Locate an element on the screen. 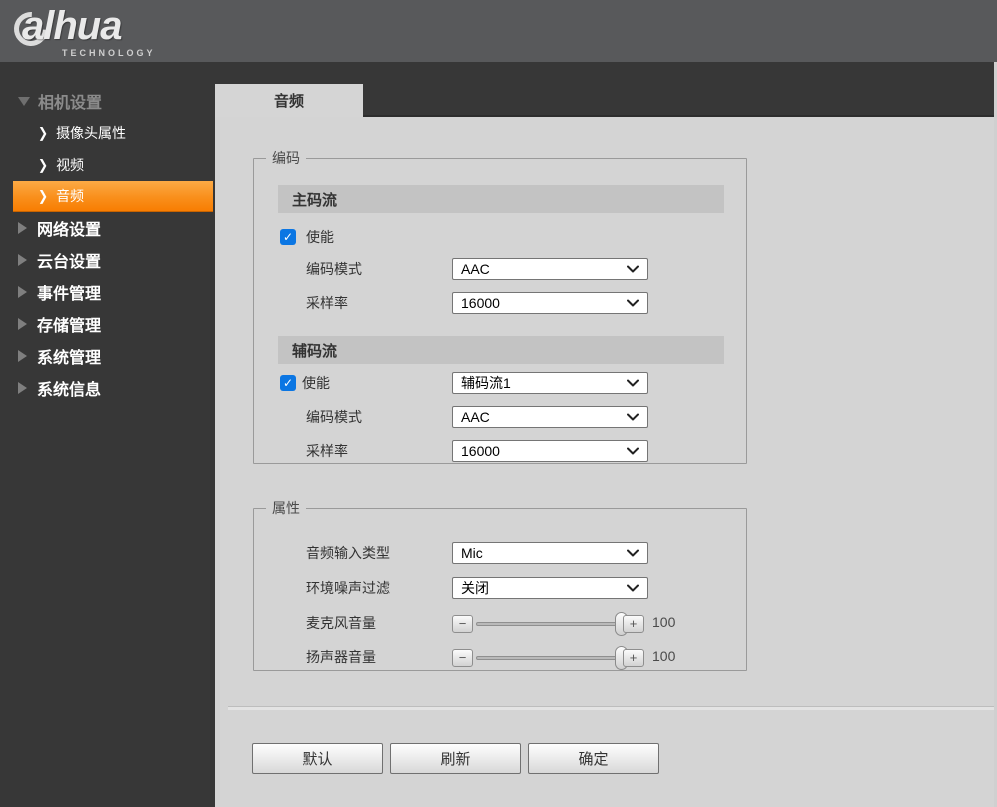  tab-bar: 音频 is located at coordinates (606, 89).